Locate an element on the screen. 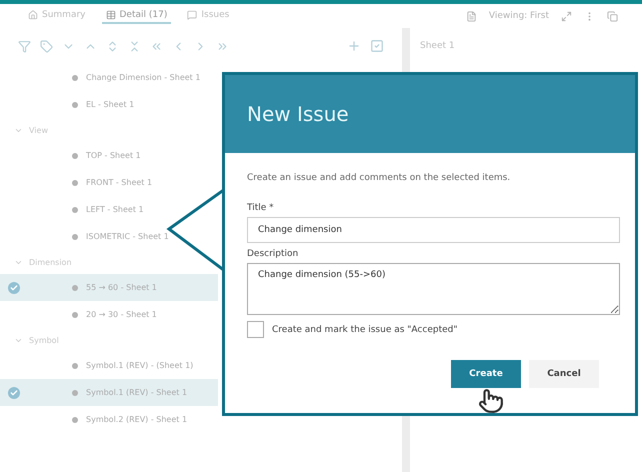  group-label: View is located at coordinates (38, 130).